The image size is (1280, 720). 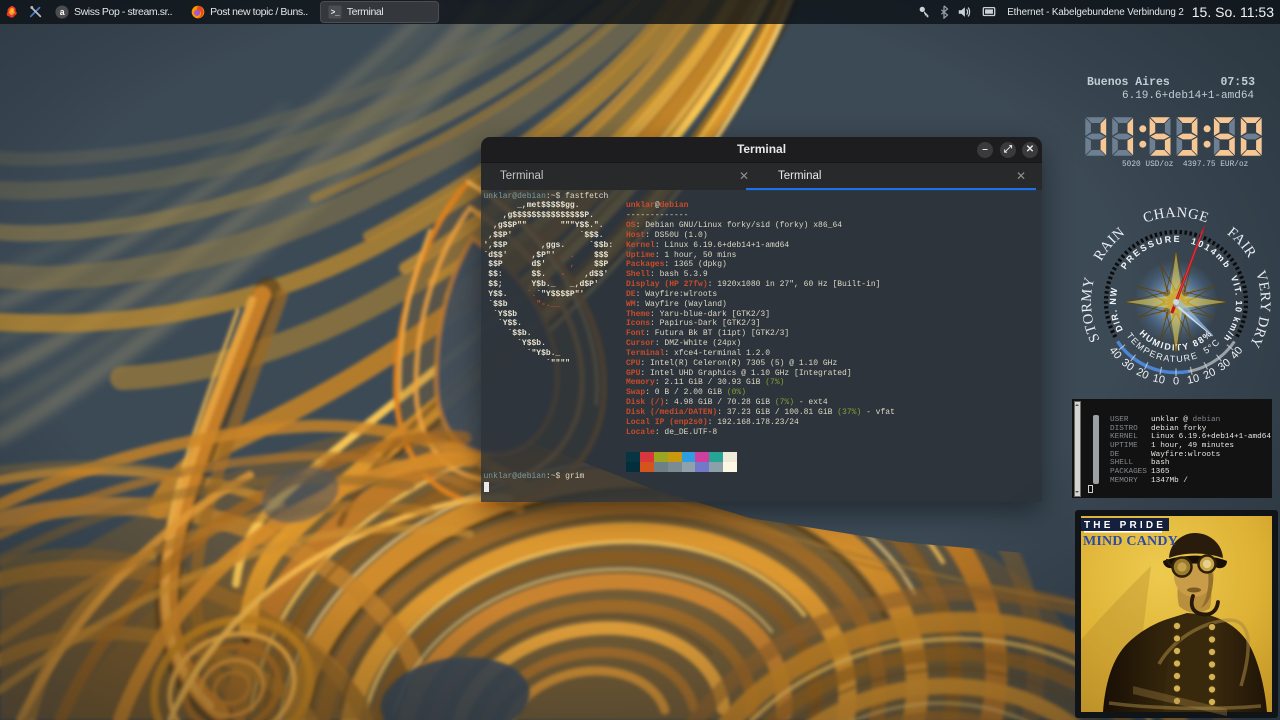 What do you see at coordinates (1176, 216) in the screenshot?
I see `svg-text: CHANGE` at bounding box center [1176, 216].